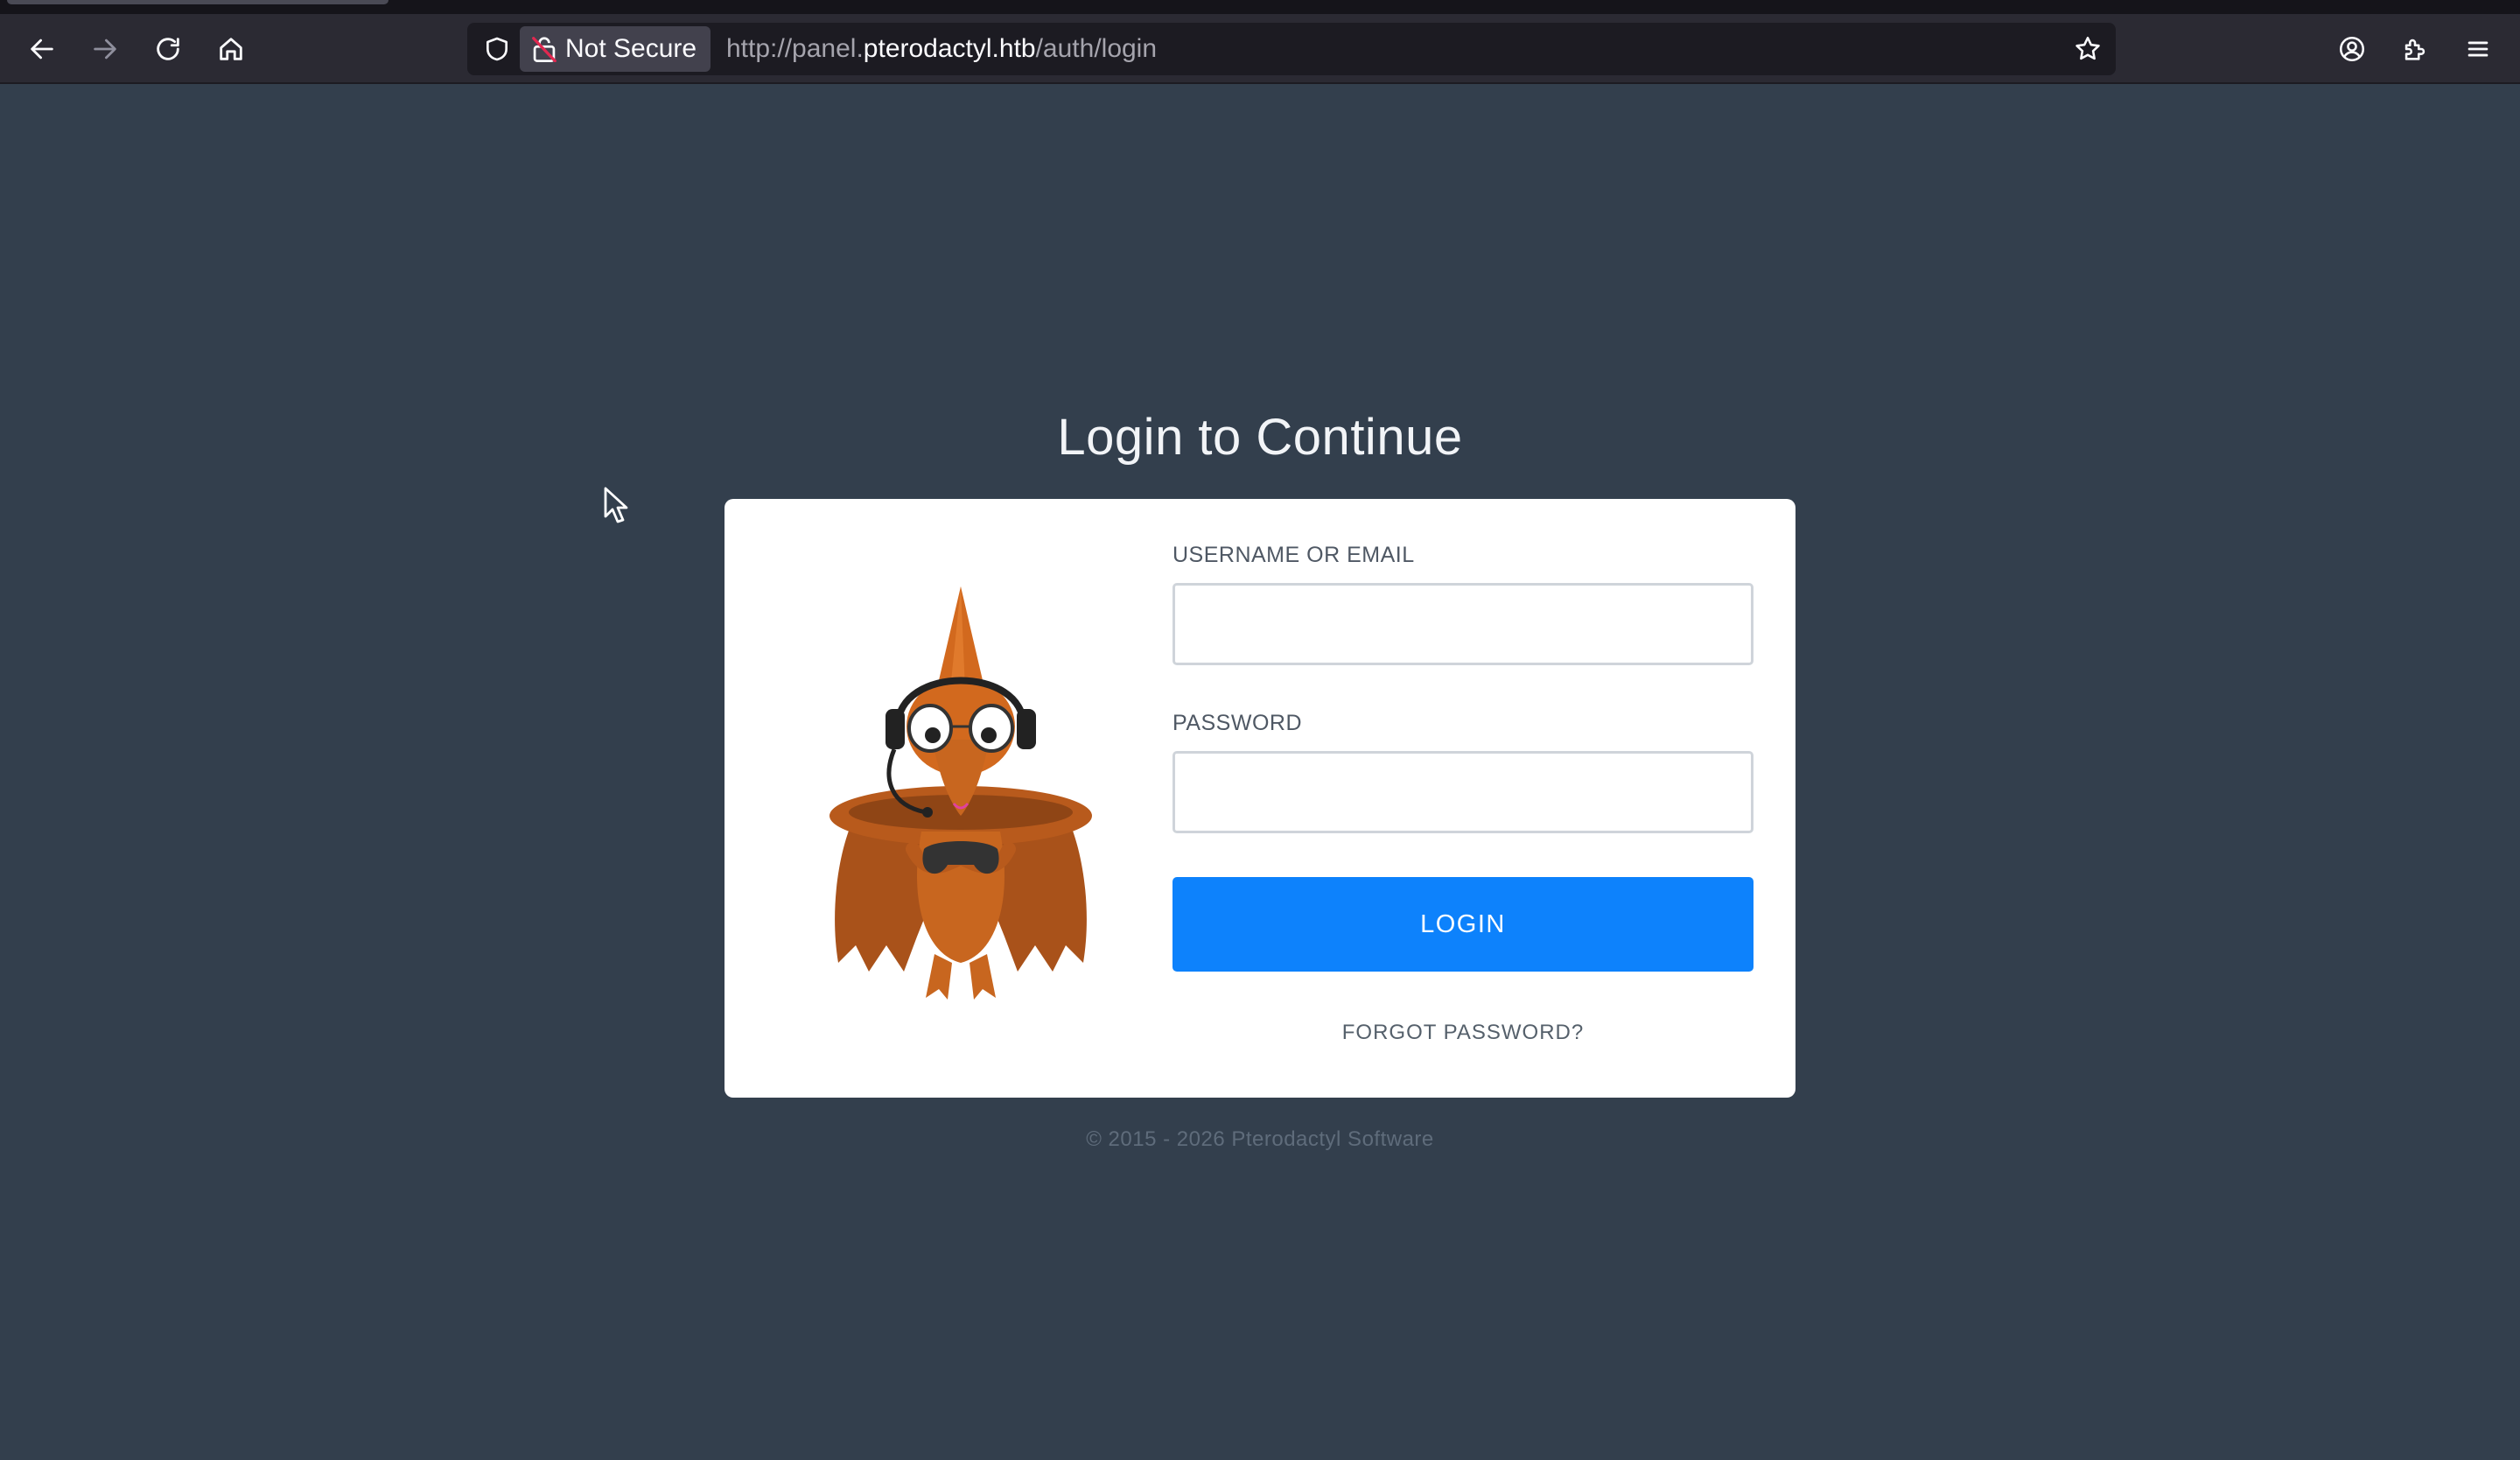 Image resolution: width=2520 pixels, height=1460 pixels. I want to click on reload-icon, so click(168, 49).